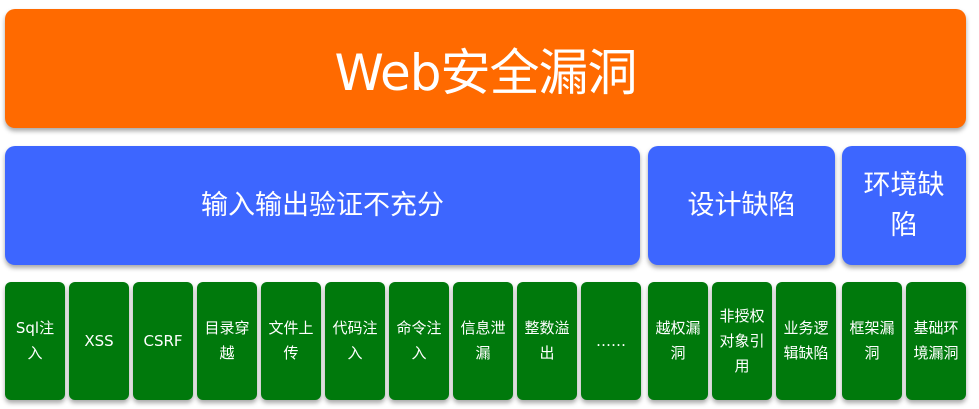 The image size is (979, 409). What do you see at coordinates (741, 205) in the screenshot?
I see `category-design-flaw: 设计缺陷` at bounding box center [741, 205].